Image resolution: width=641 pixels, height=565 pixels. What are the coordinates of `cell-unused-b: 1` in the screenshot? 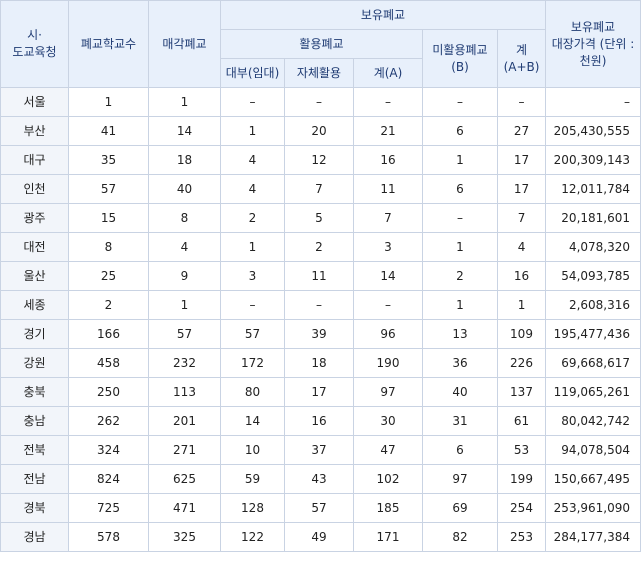 It's located at (460, 247).